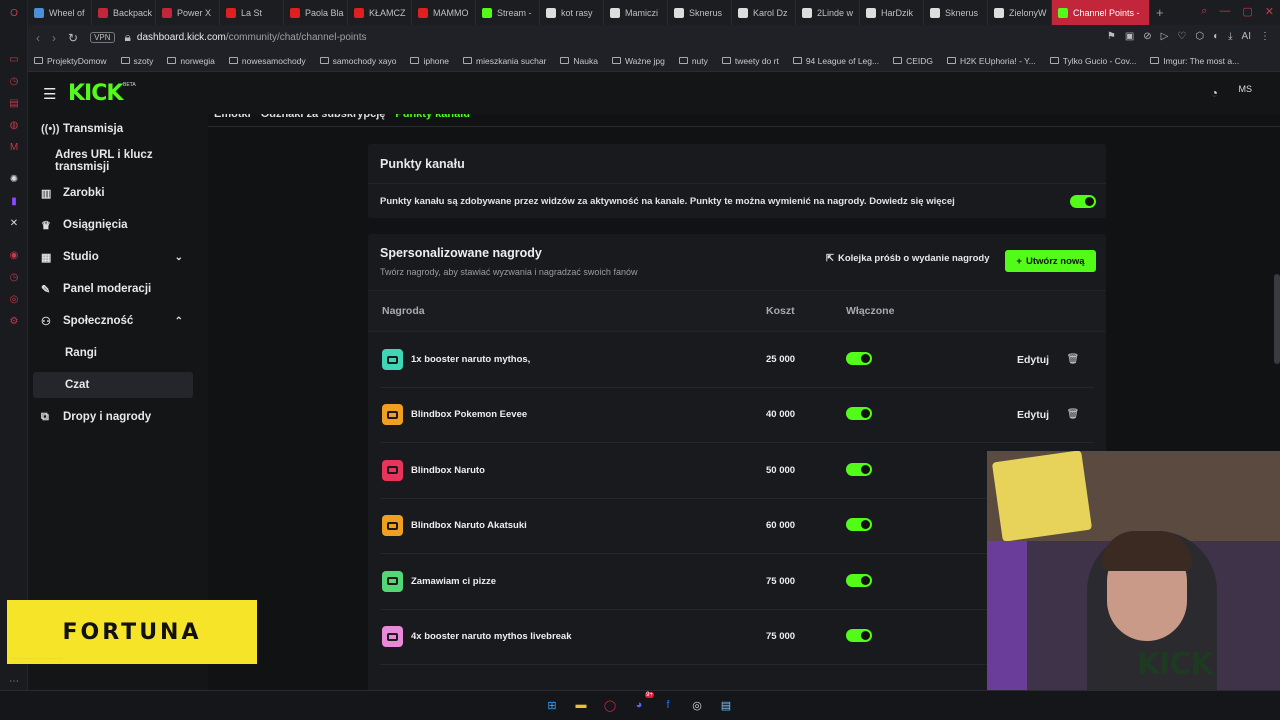  I want to click on mail-icon: ▭, so click(14, 59).